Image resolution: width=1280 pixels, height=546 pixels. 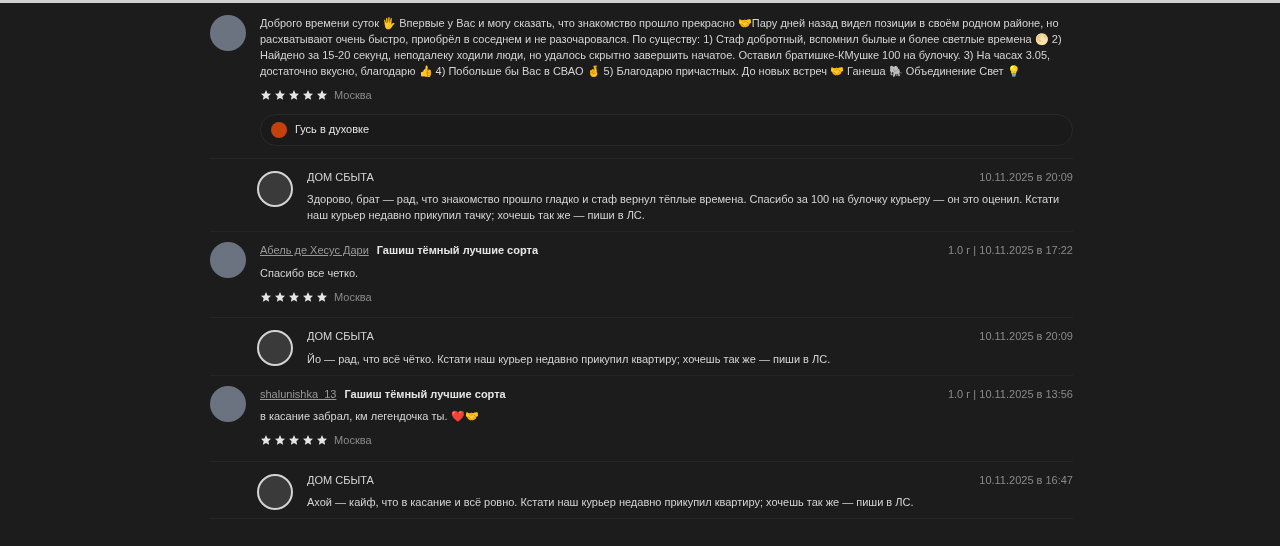 I want to click on user-name-link: Абель де Хесус Дари, so click(x=314, y=250).